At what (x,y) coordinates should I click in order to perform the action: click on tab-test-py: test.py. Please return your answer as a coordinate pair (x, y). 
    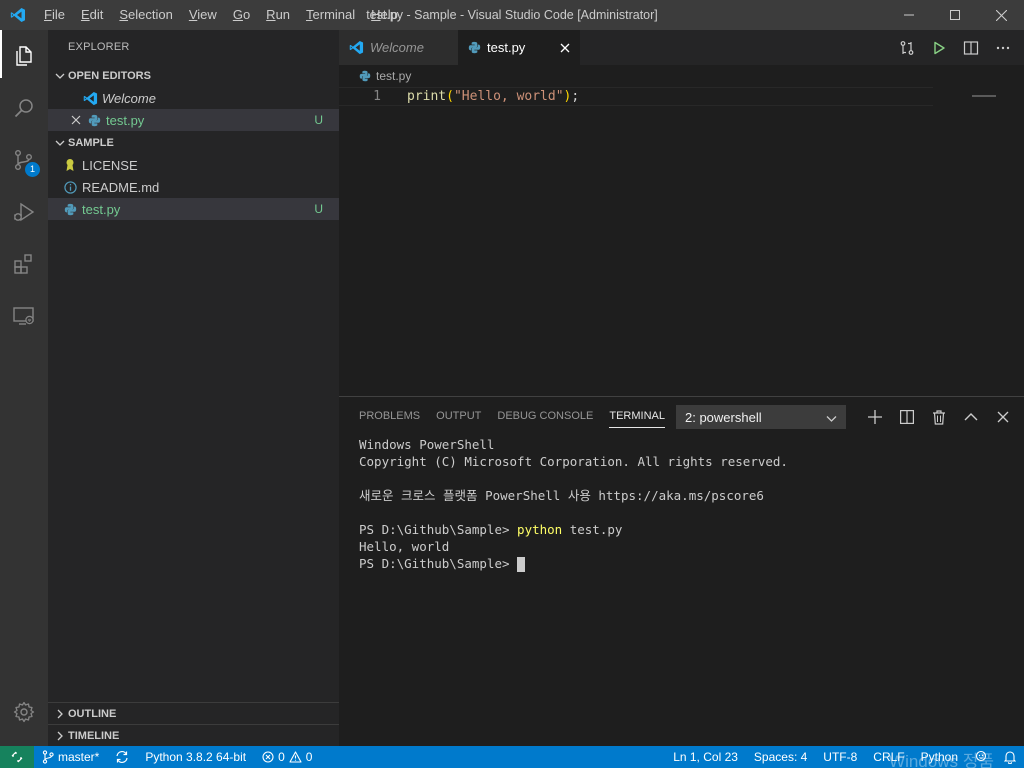
    Looking at the image, I should click on (519, 47).